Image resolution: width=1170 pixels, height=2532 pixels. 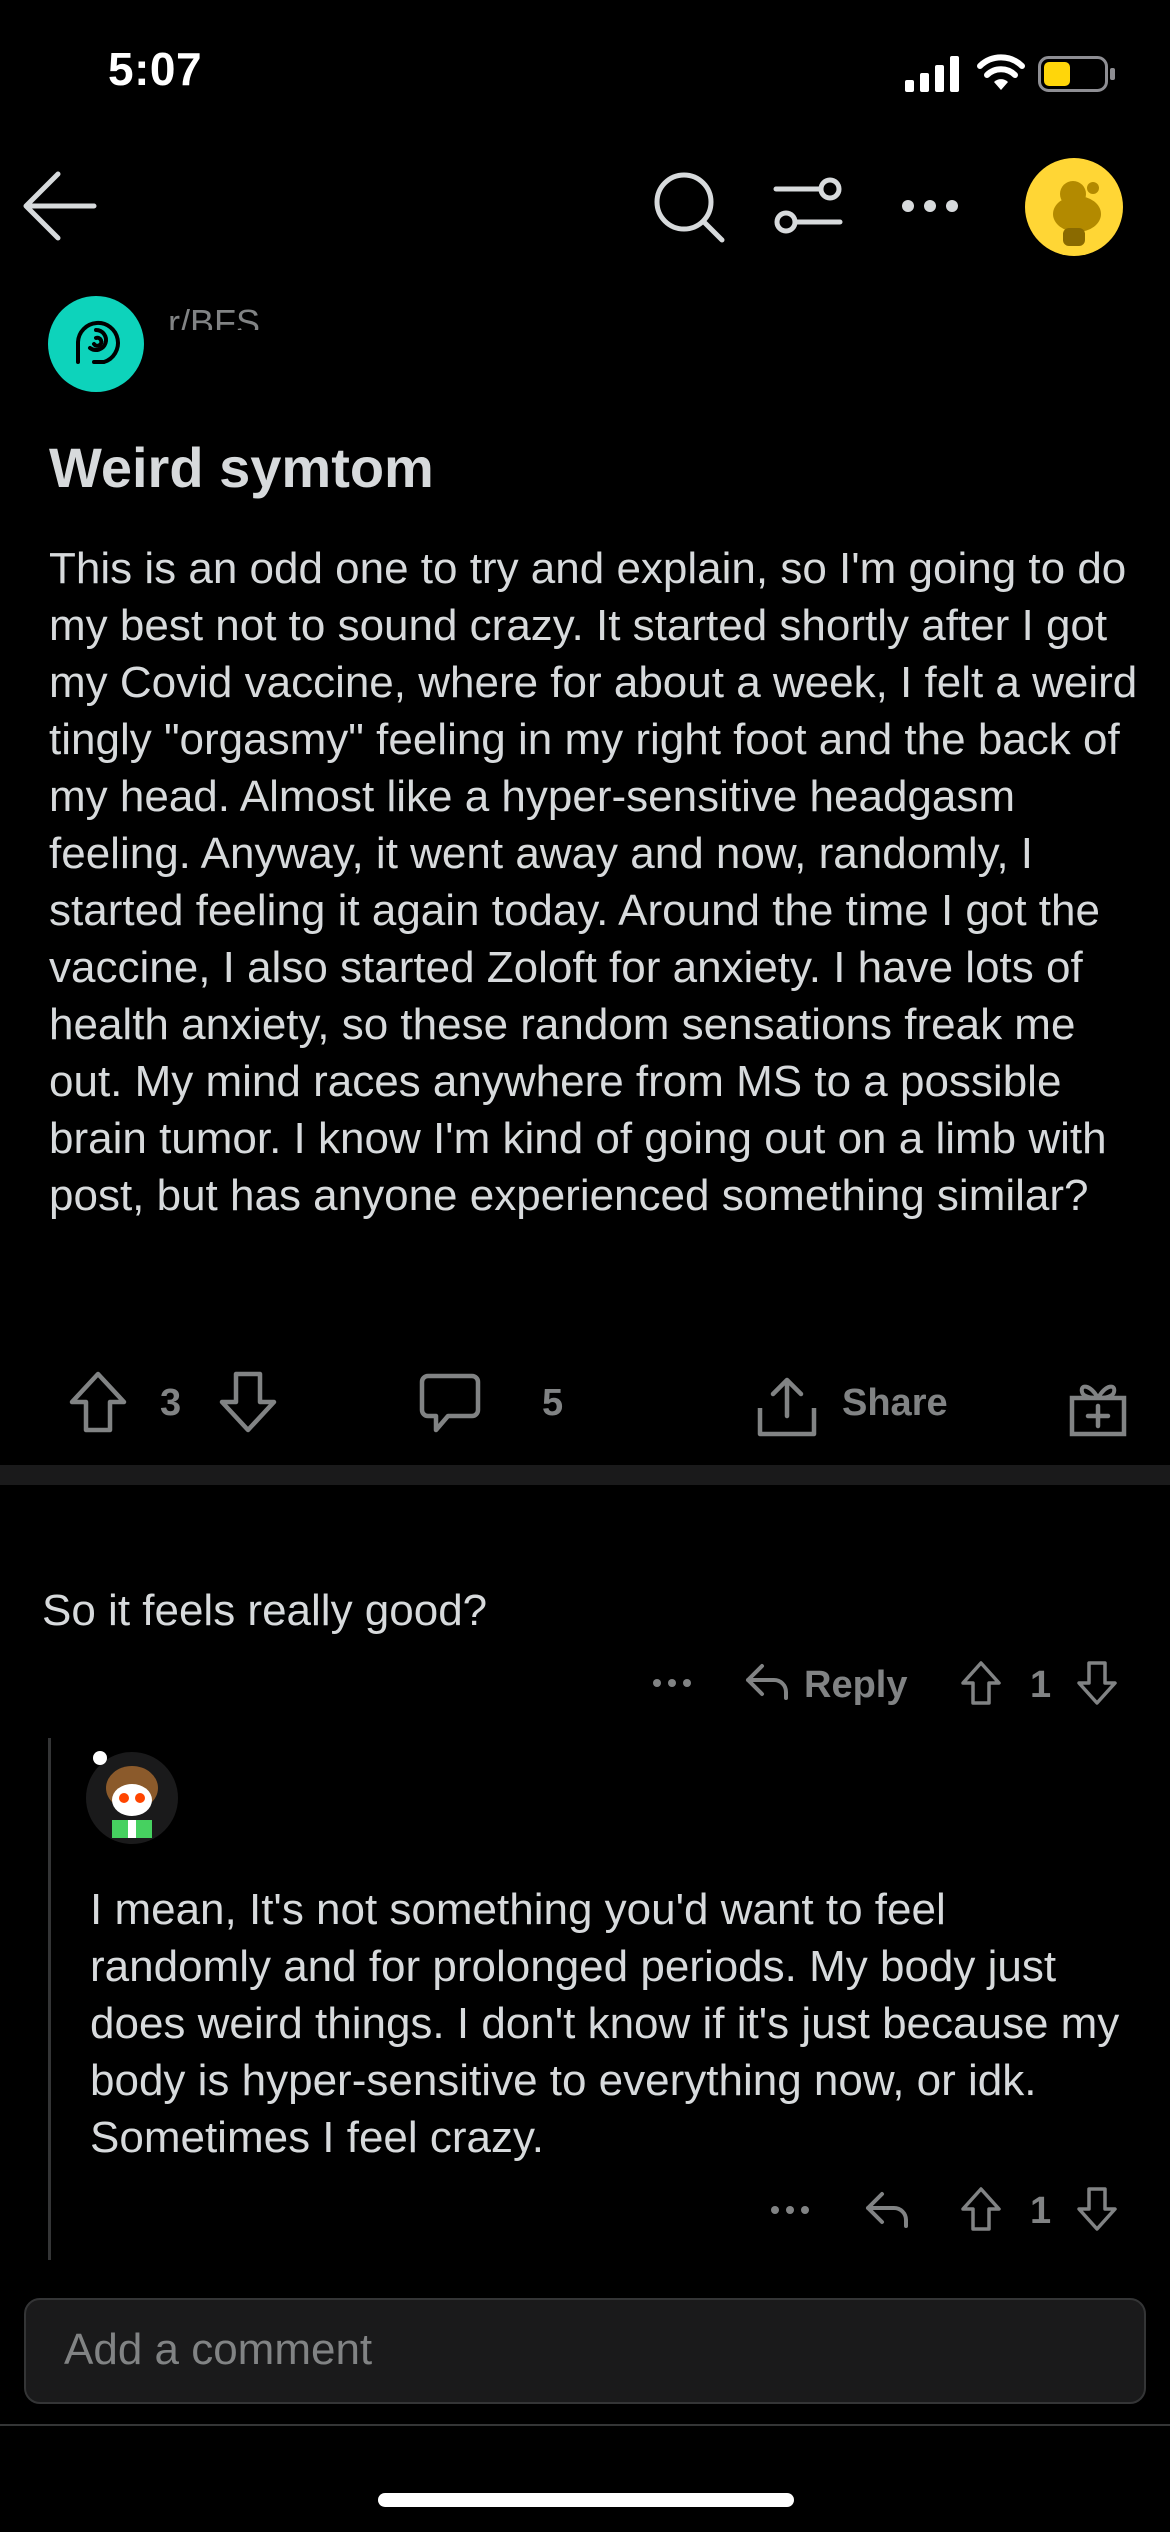 I want to click on comment-more-icon, so click(x=672, y=1683).